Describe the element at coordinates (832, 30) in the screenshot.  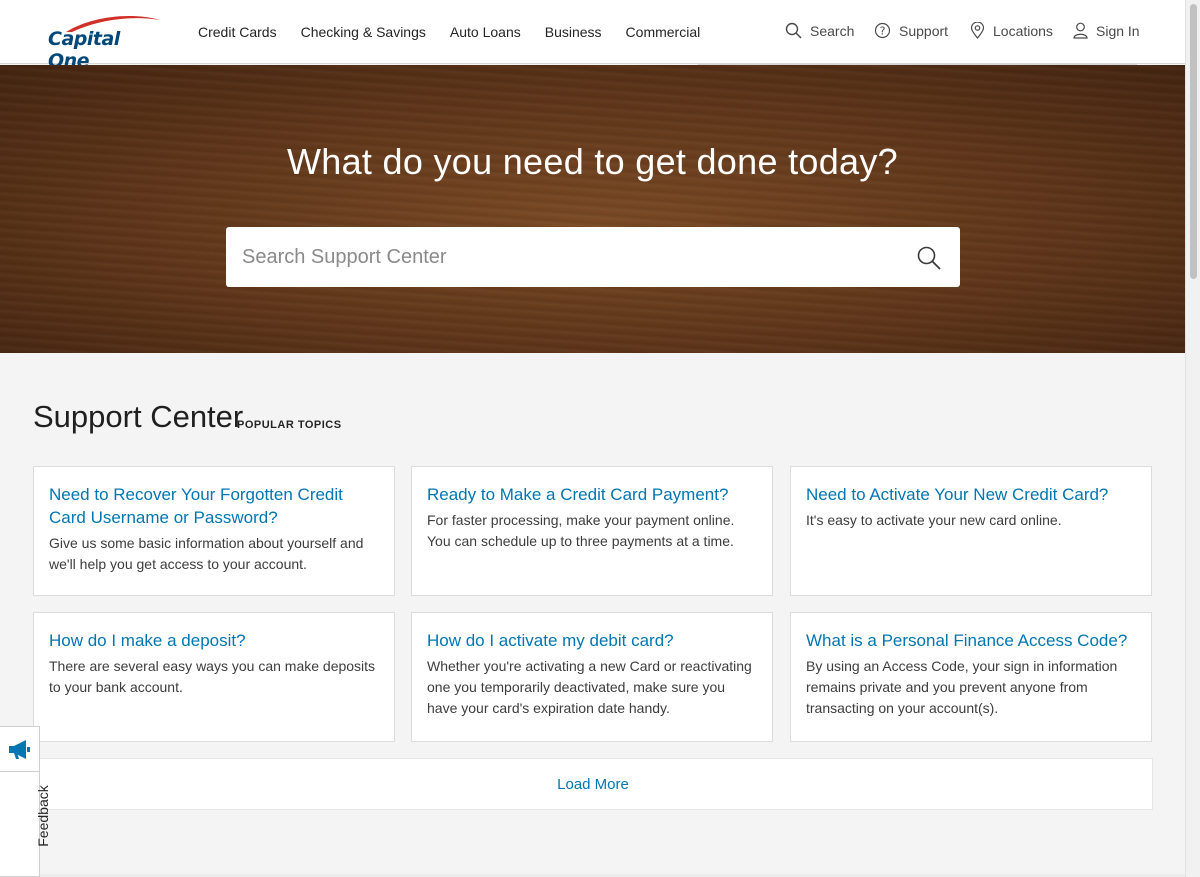
I see `header-search-label: Search` at that location.